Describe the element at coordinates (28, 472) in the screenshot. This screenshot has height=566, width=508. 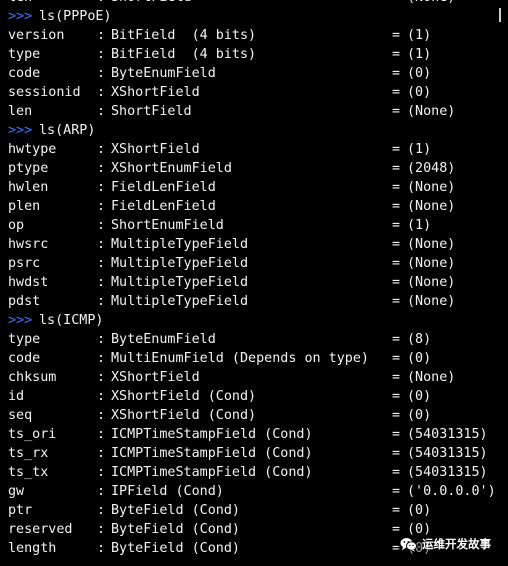
I see `field-name: ts_tx` at that location.